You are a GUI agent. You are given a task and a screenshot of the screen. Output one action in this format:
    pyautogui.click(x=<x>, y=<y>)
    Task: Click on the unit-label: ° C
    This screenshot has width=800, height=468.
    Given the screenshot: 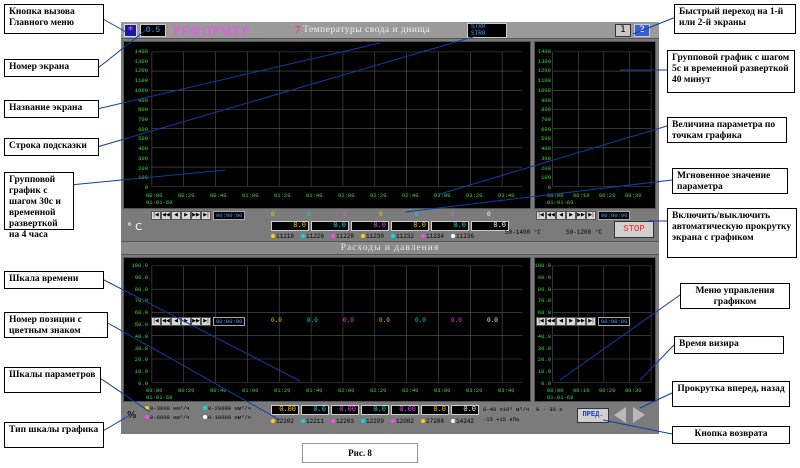 What is the action you would take?
    pyautogui.click(x=135, y=227)
    